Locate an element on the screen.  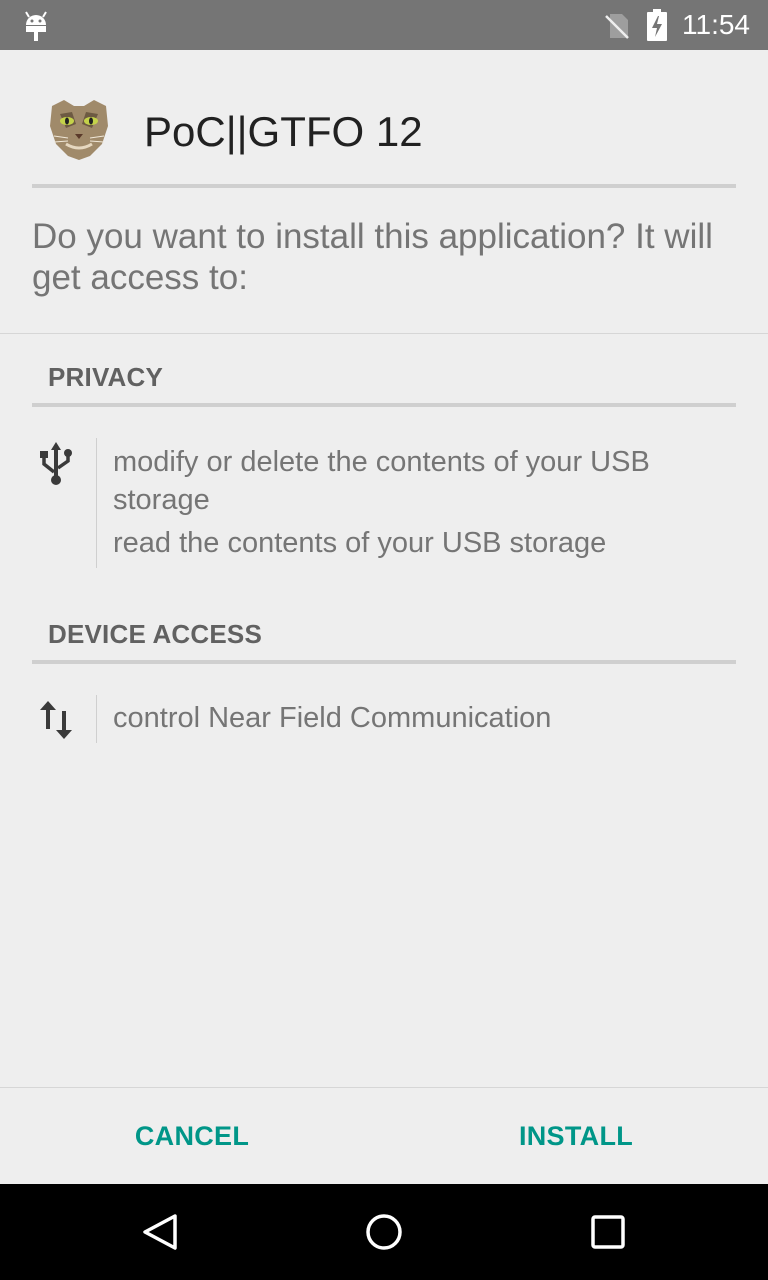
section-title-device-access: DEVICE ACCESS is located at coordinates (155, 634).